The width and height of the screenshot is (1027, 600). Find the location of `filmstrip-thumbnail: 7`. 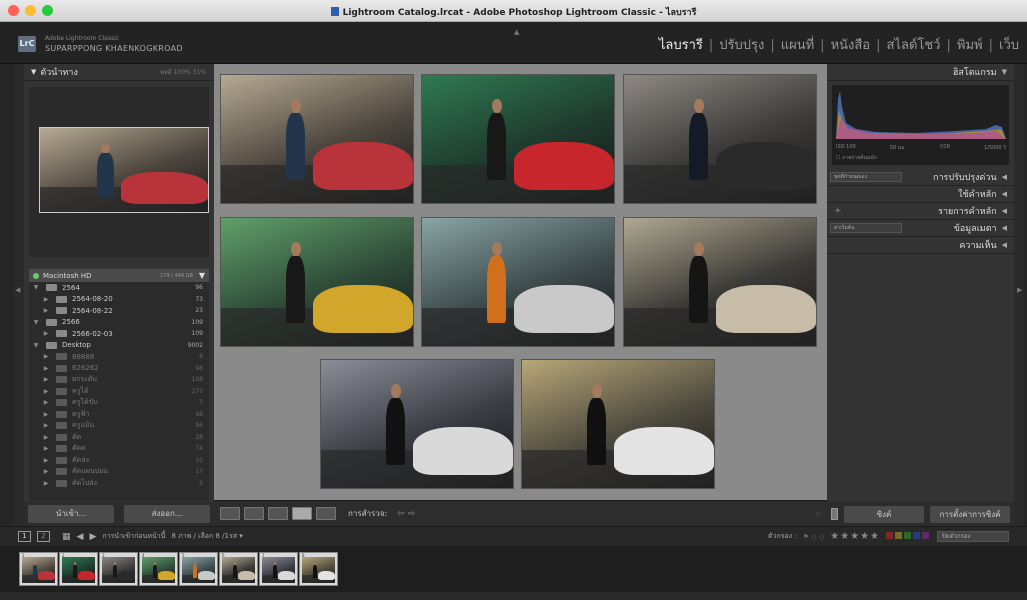

filmstrip-thumbnail: 7 is located at coordinates (278, 569).